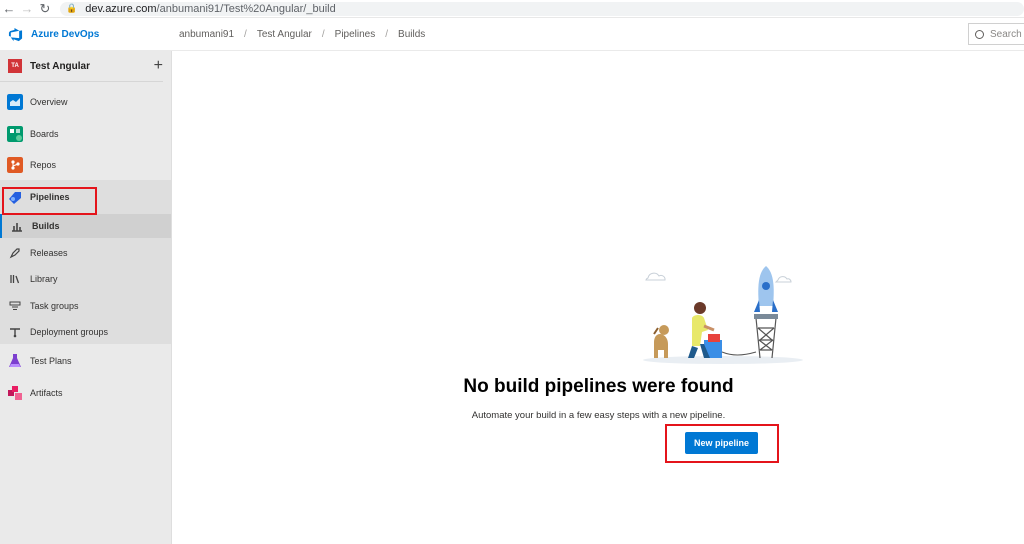 The height and width of the screenshot is (544, 1024). I want to click on add-icon: +, so click(158, 66).